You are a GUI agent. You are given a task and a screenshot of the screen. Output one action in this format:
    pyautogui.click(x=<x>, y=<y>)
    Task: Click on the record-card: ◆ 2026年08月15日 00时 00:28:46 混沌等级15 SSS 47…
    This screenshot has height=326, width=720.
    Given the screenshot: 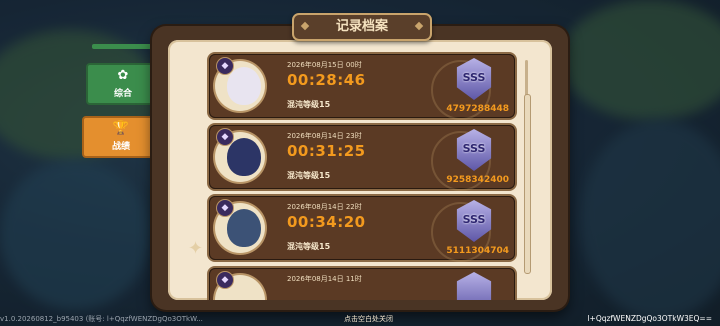 What is the action you would take?
    pyautogui.click(x=362, y=87)
    